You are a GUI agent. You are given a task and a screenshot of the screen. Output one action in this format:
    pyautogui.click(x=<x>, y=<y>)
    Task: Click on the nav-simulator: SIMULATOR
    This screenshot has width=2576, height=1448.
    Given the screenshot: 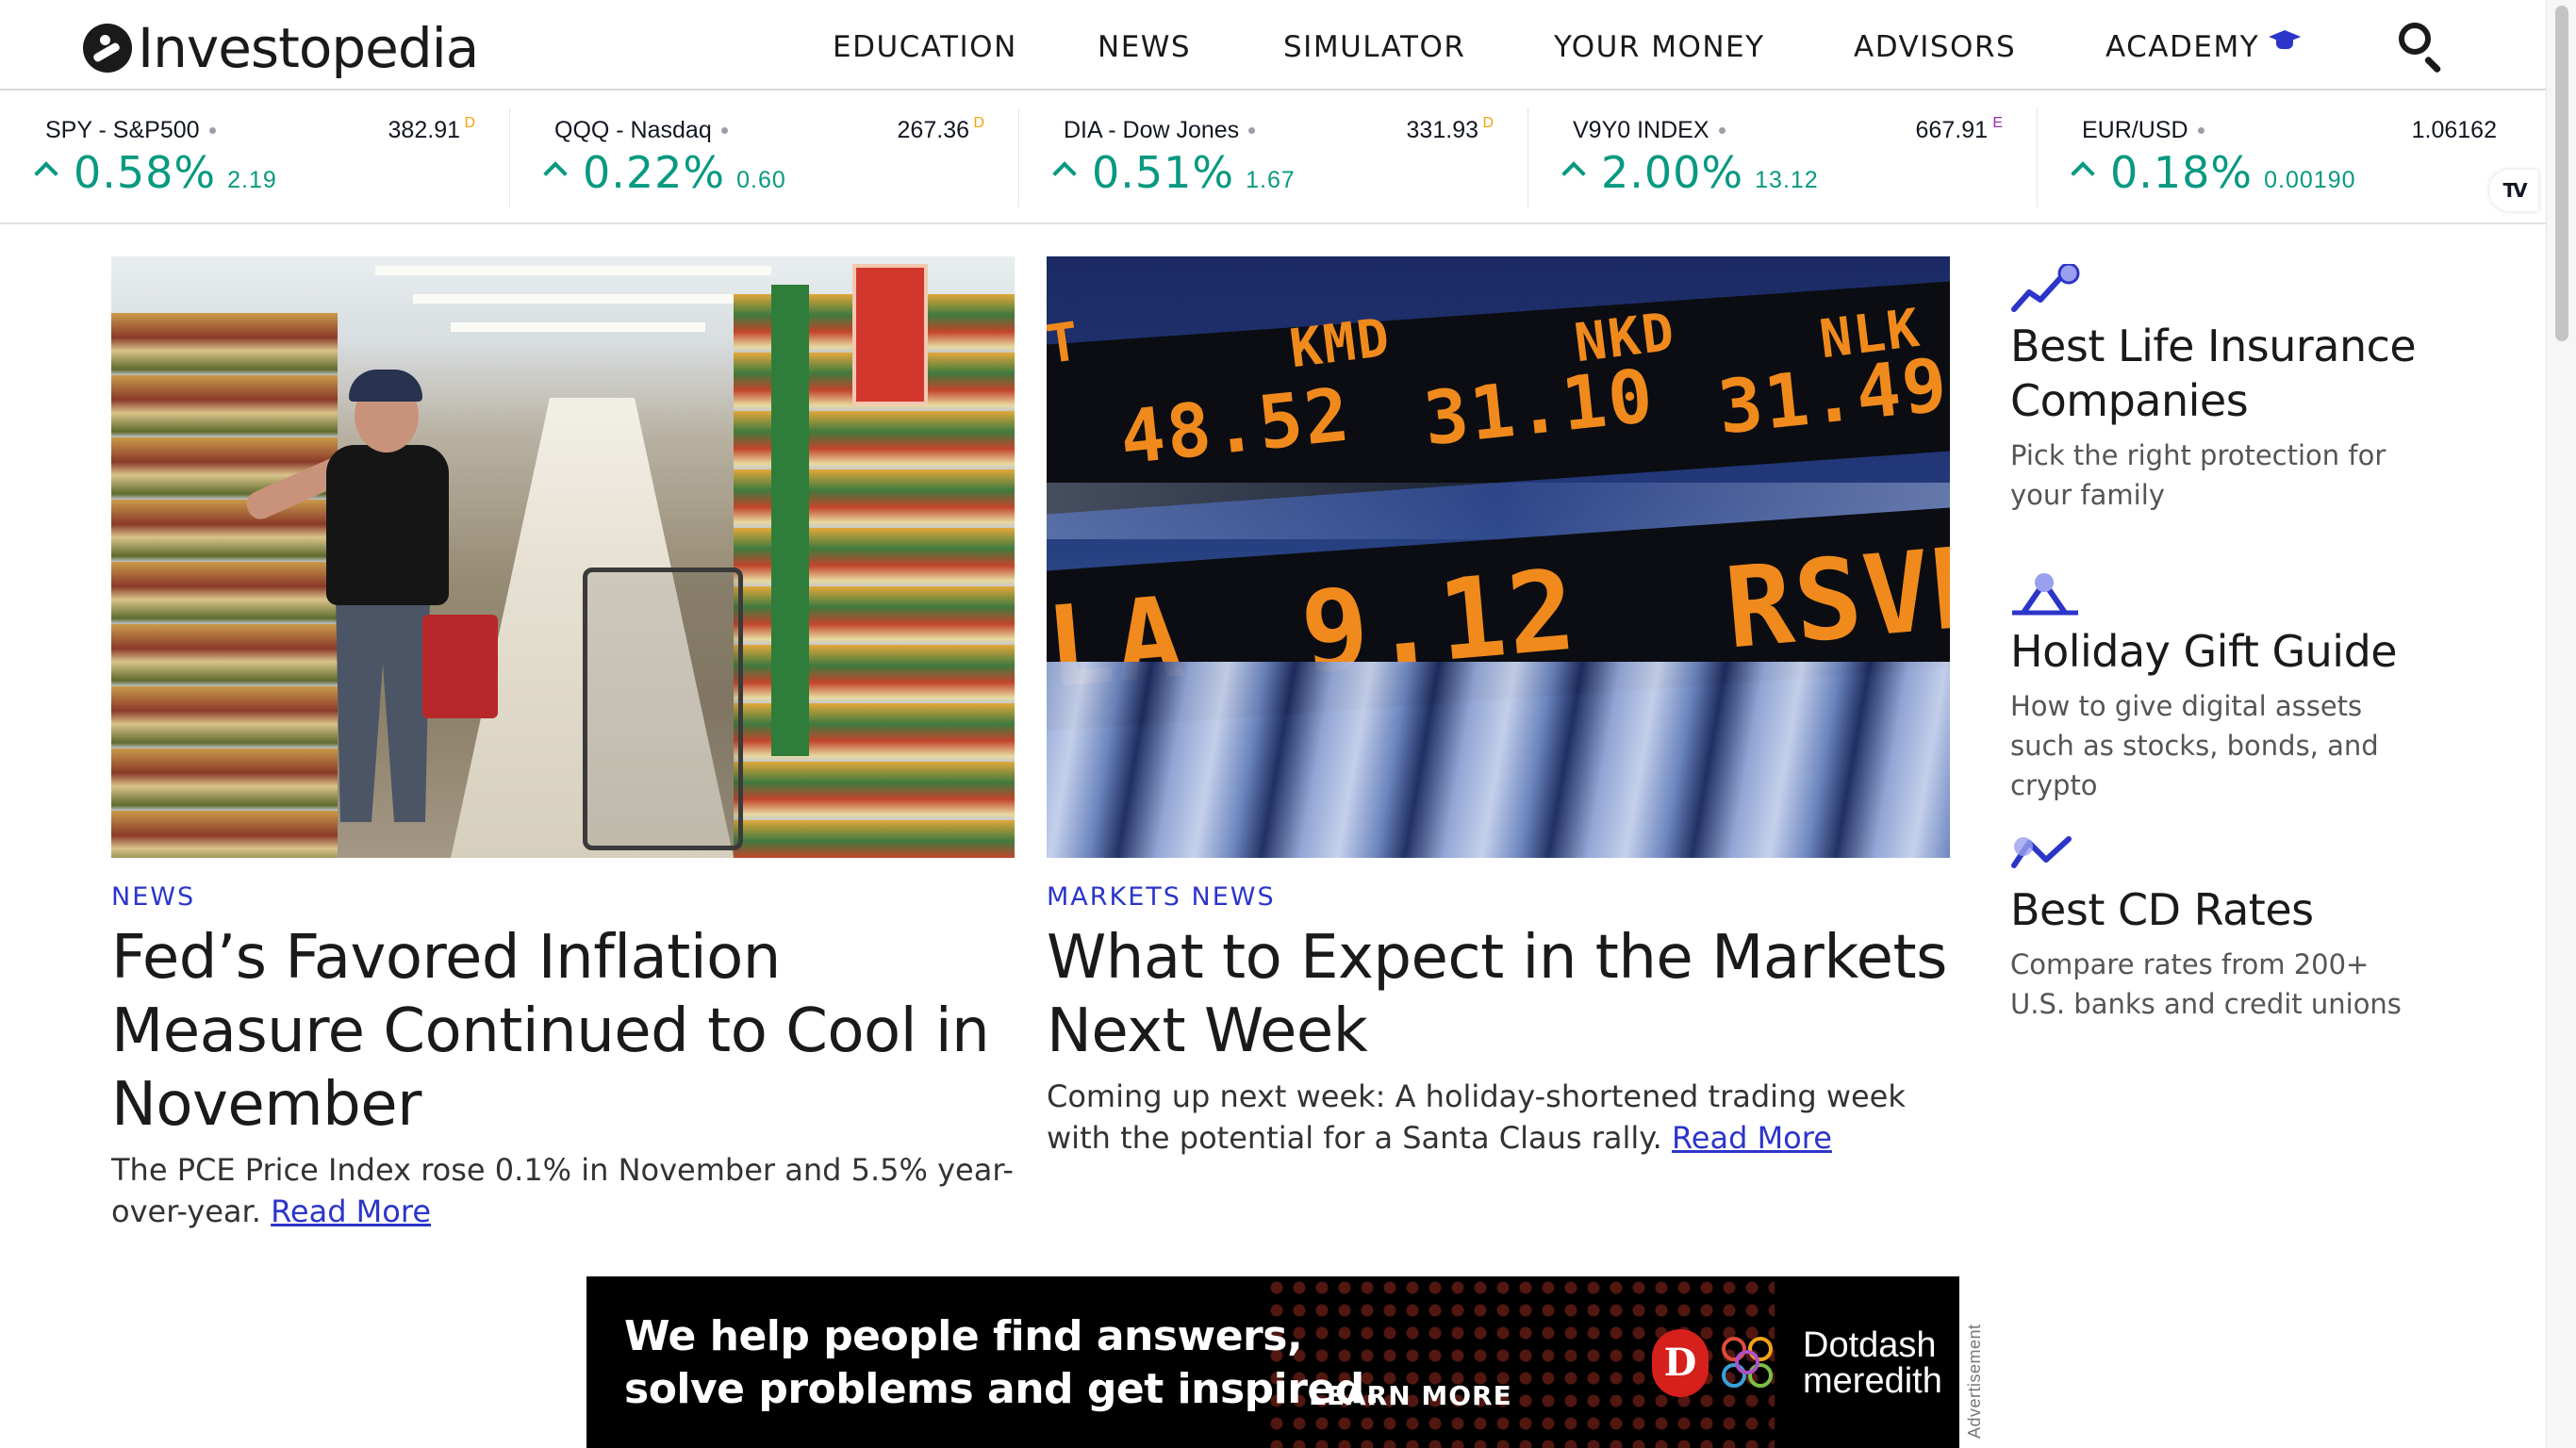 What is the action you would take?
    pyautogui.click(x=1374, y=47)
    